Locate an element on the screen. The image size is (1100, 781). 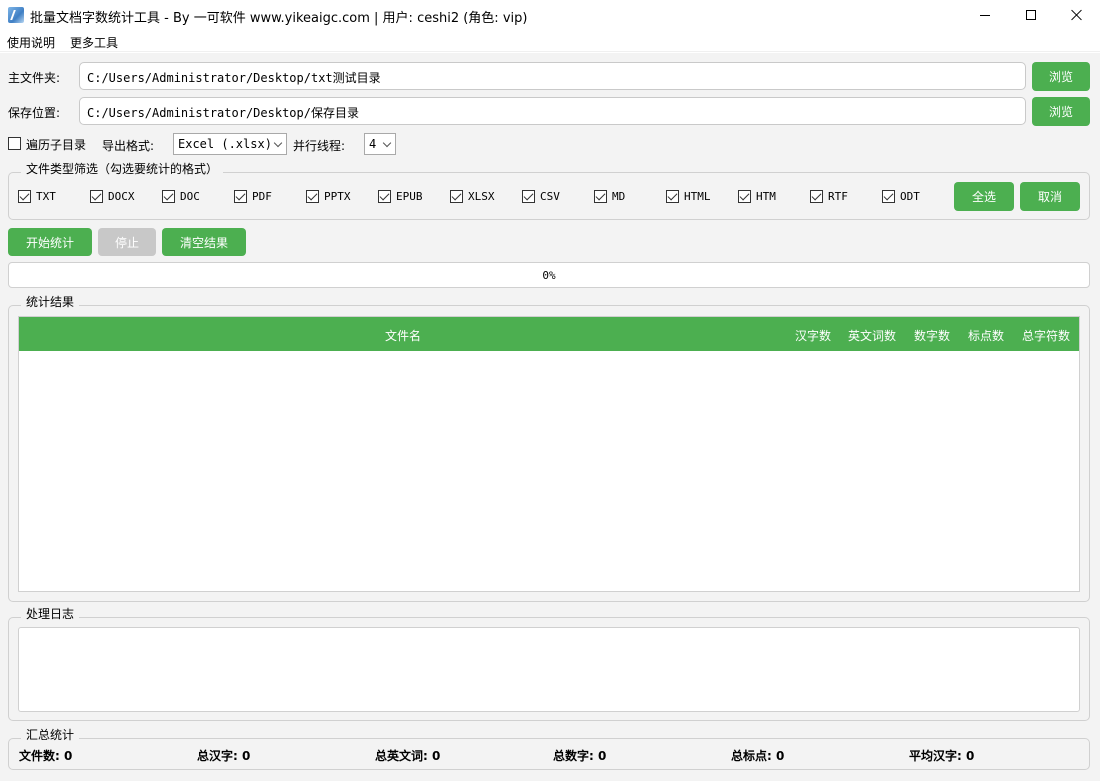
export-format-value: Excel (.xlsx) is located at coordinates (225, 144).